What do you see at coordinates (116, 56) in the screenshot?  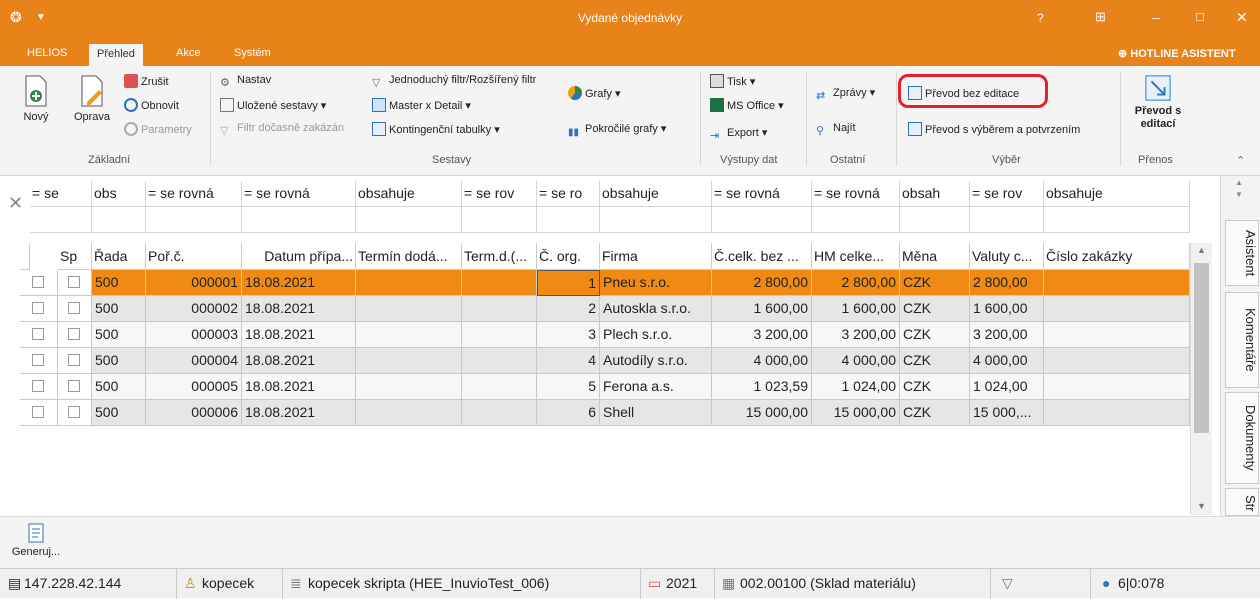 I see `menu-prehled: Přehled` at bounding box center [116, 56].